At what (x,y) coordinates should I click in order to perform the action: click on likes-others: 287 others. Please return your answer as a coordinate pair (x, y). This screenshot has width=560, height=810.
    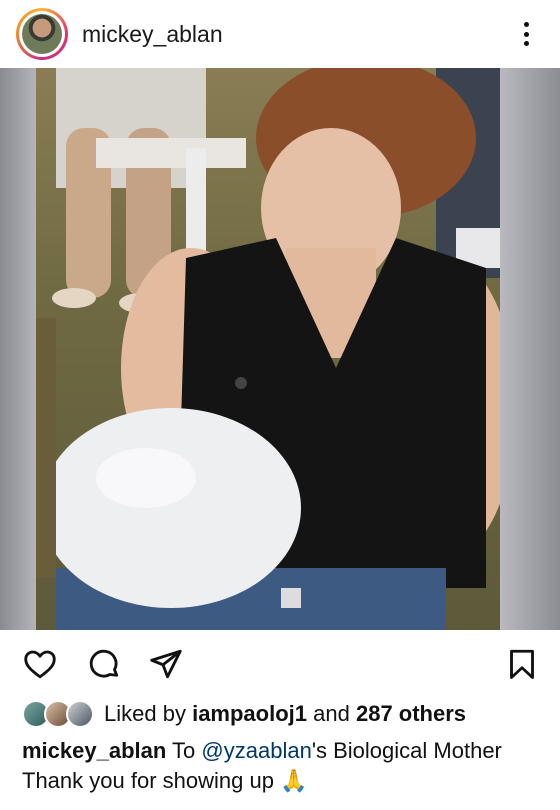
    Looking at the image, I should click on (411, 713).